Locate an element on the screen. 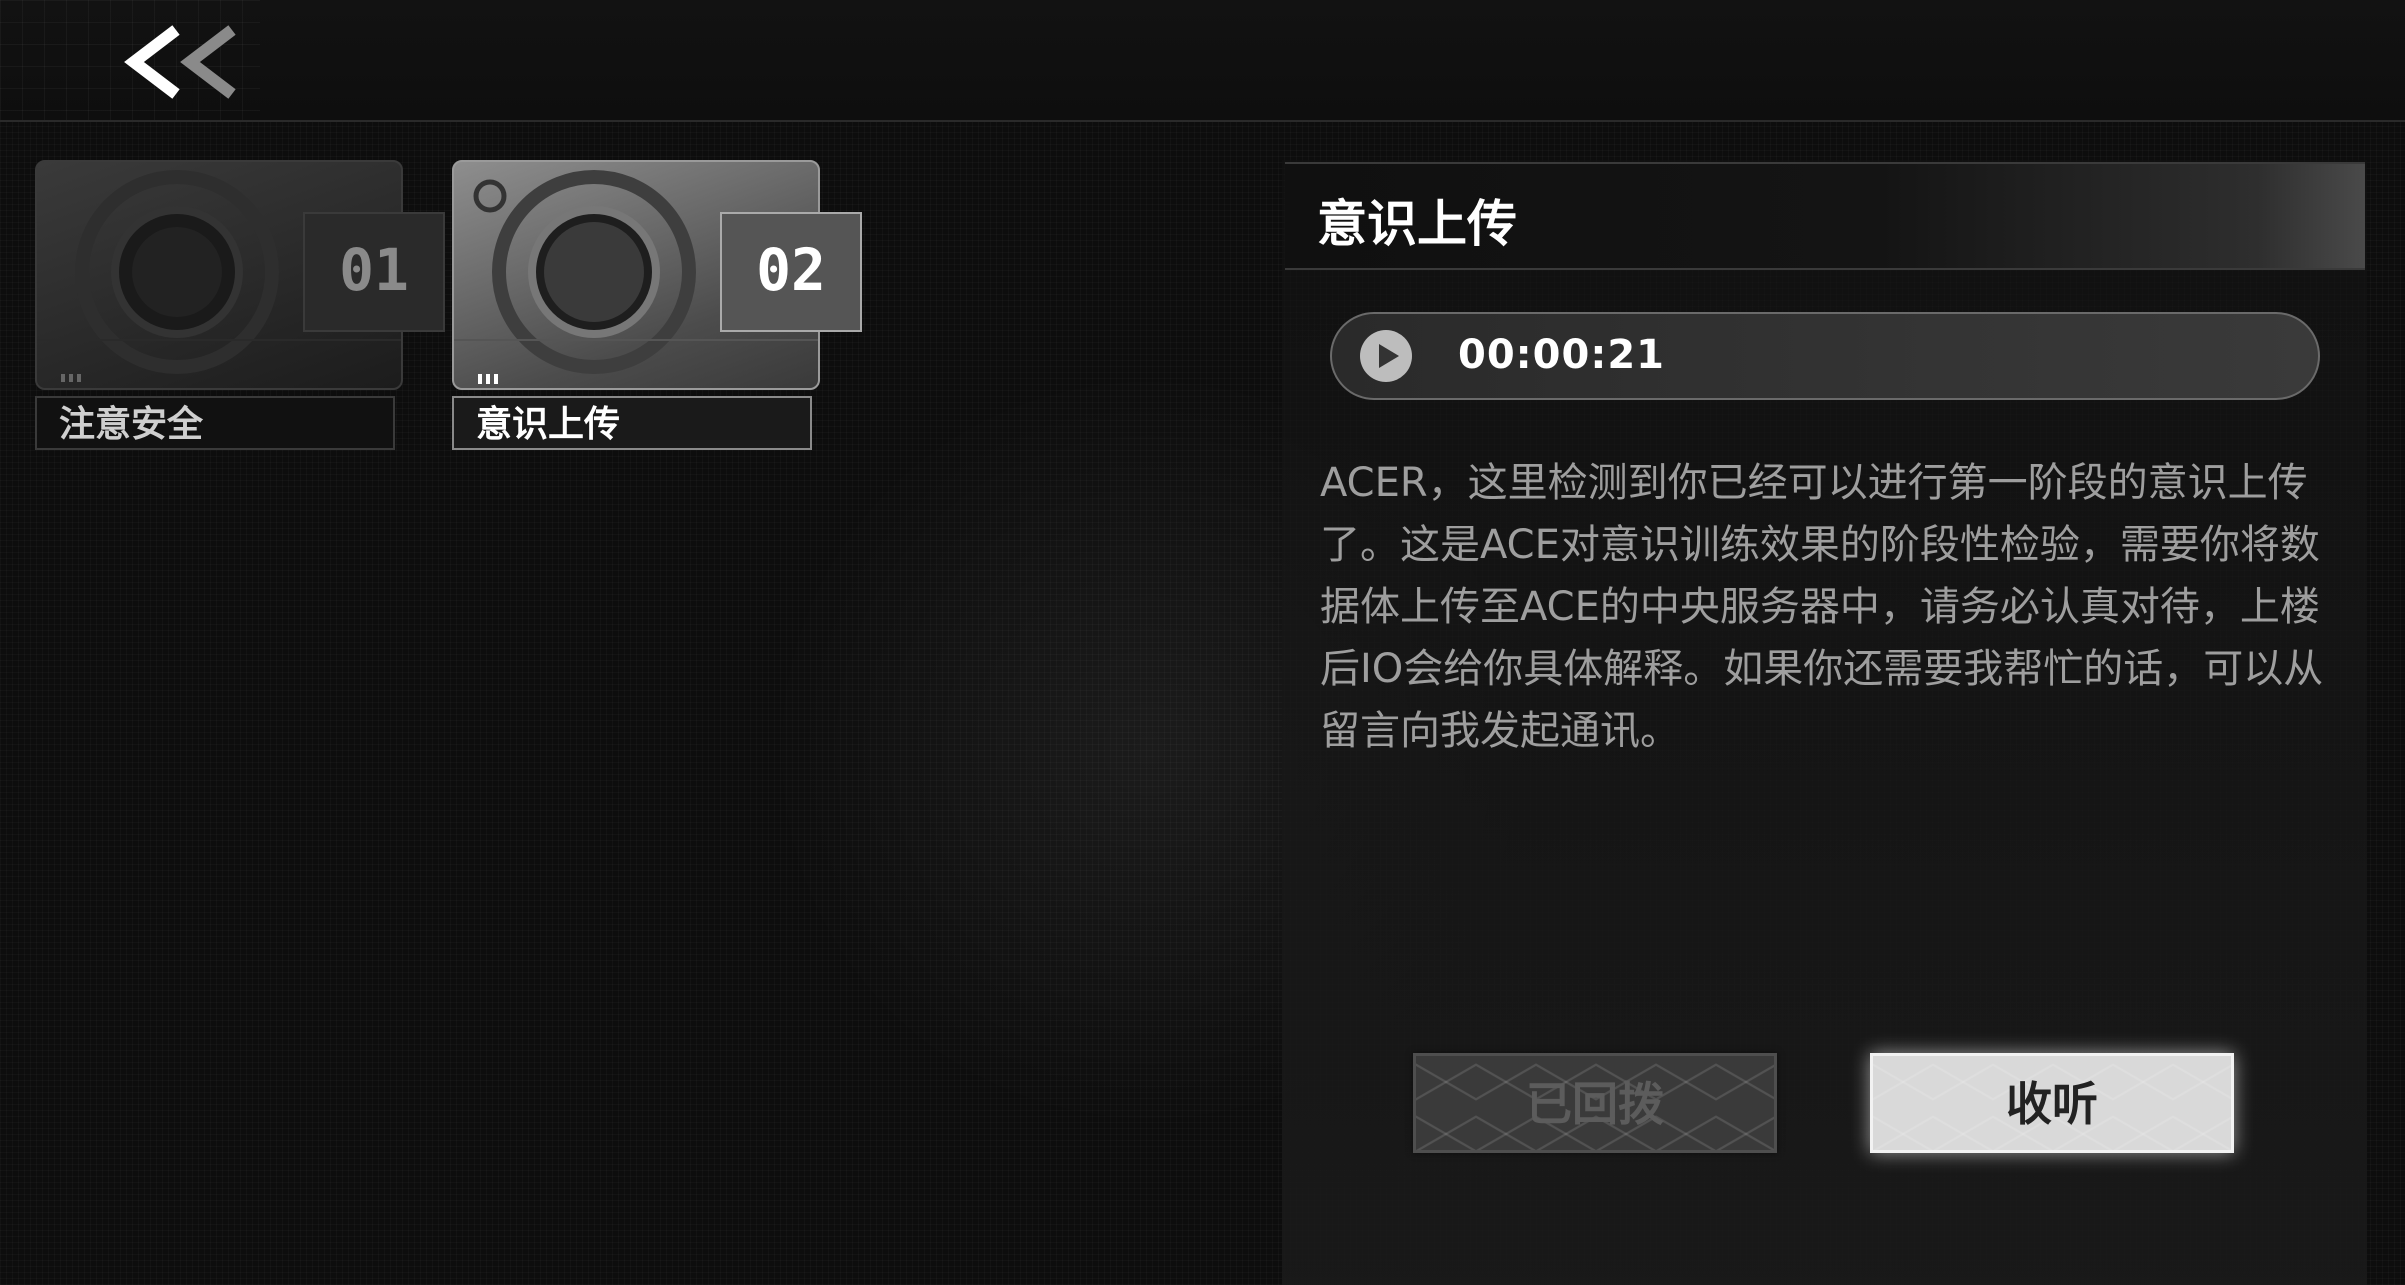  message-card-02: 02 意识上传 is located at coordinates (657, 308).